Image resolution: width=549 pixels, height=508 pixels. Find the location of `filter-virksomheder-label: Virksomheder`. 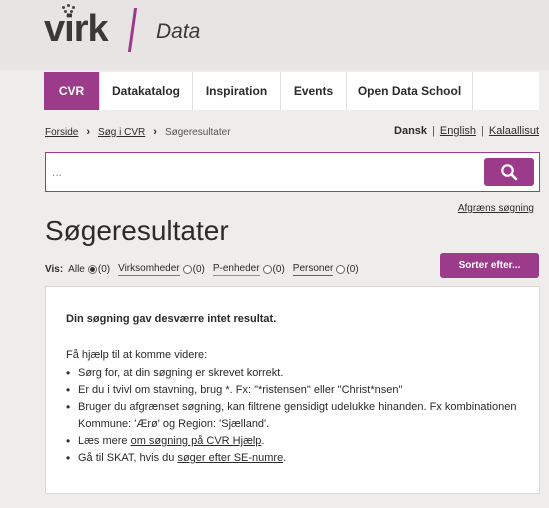

filter-virksomheder-label: Virksomheder is located at coordinates (149, 269).